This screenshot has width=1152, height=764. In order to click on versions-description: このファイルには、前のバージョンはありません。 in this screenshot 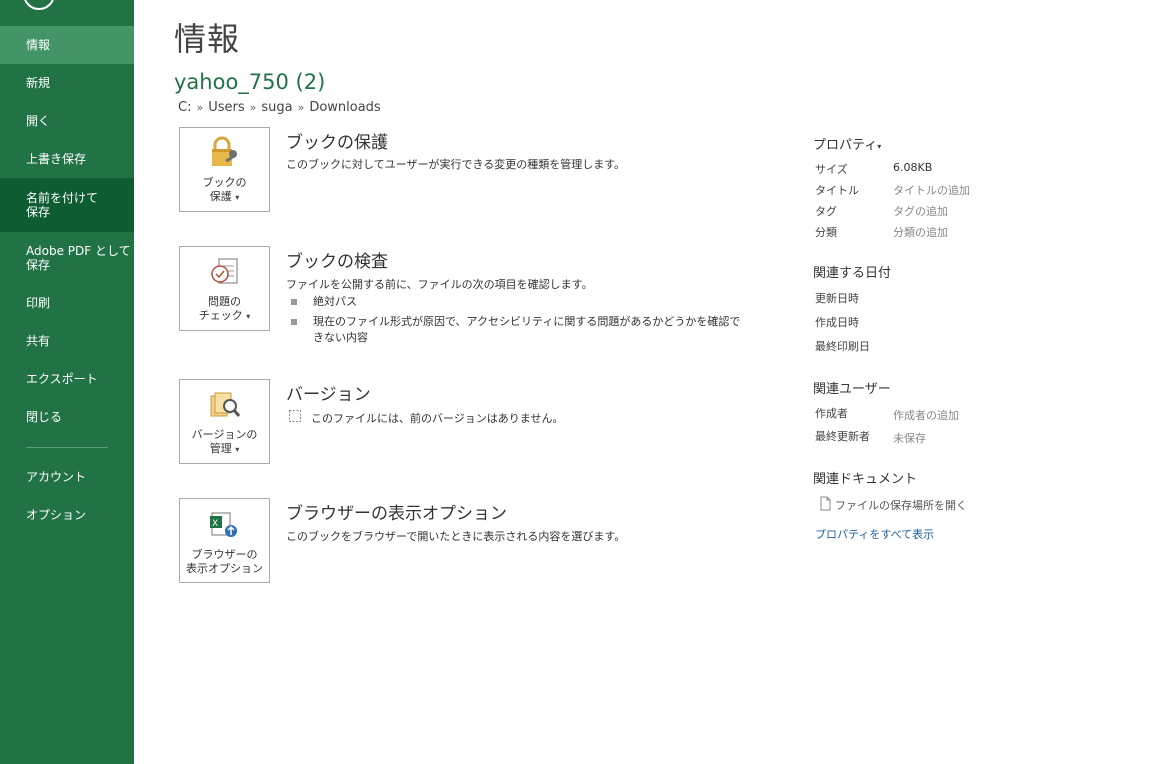, I will do `click(437, 418)`.